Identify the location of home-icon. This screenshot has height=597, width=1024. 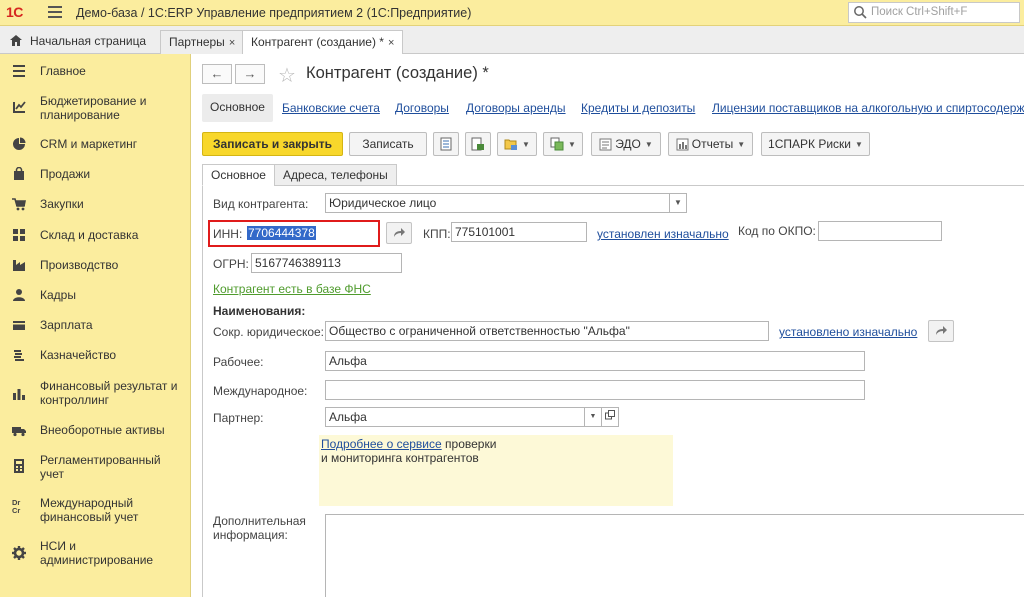
(16, 40).